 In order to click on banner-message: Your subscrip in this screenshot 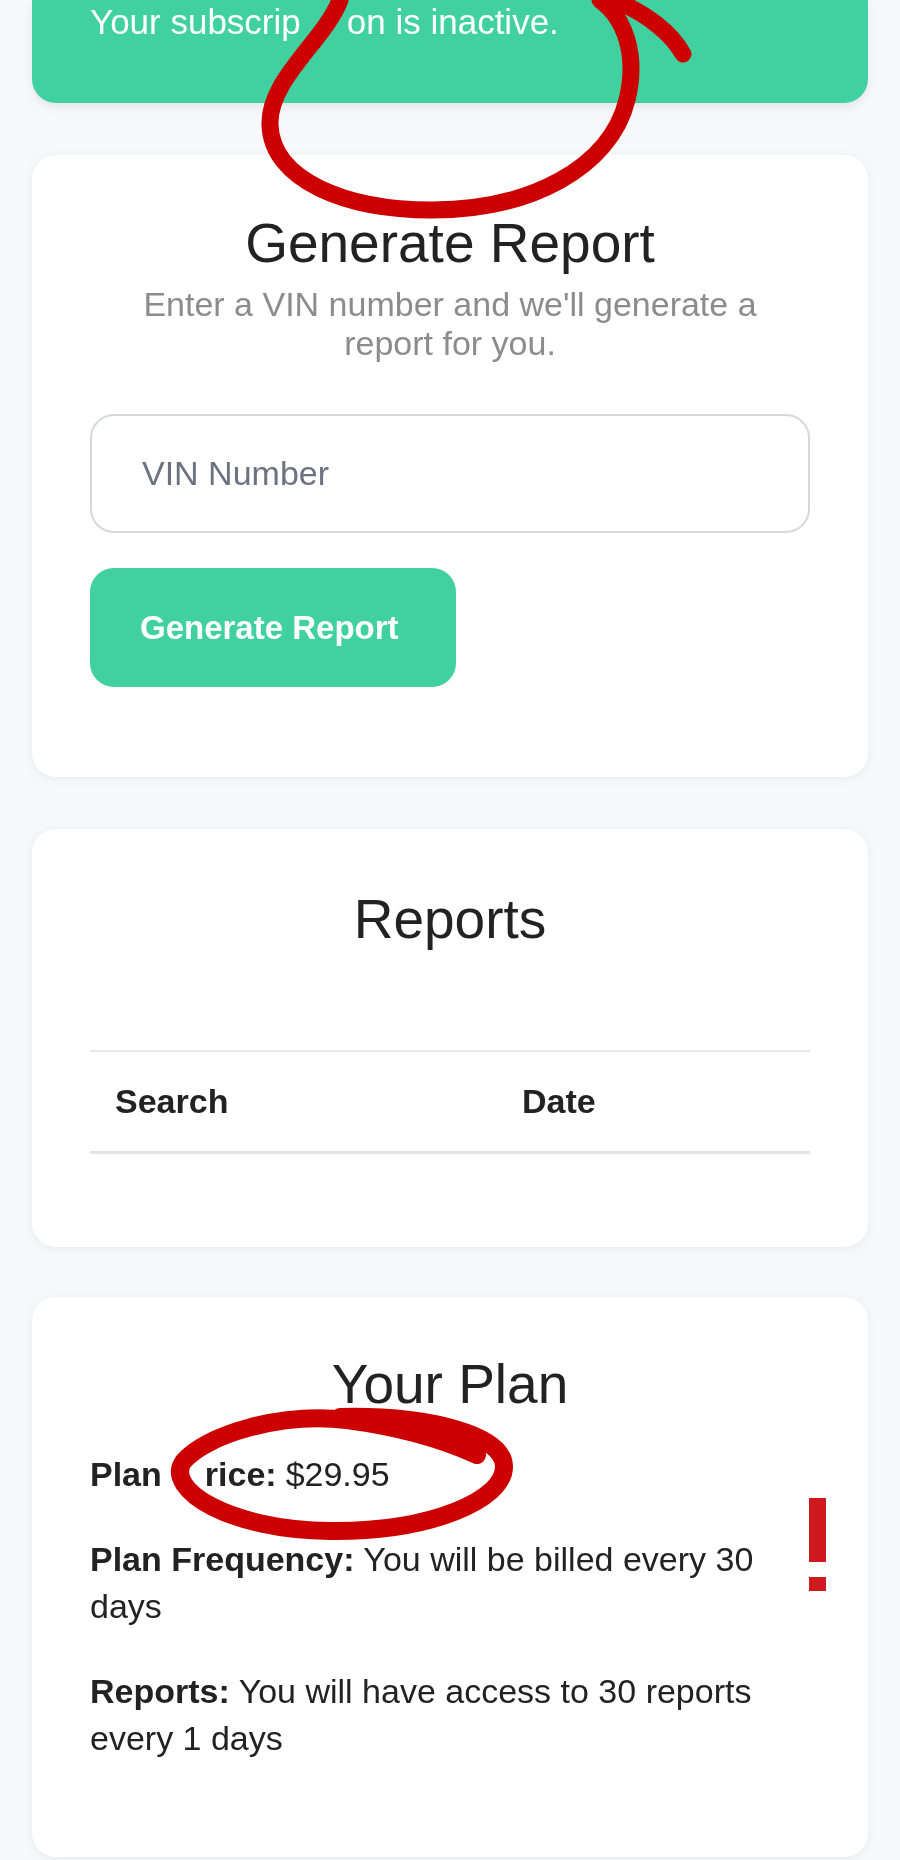, I will do `click(195, 22)`.